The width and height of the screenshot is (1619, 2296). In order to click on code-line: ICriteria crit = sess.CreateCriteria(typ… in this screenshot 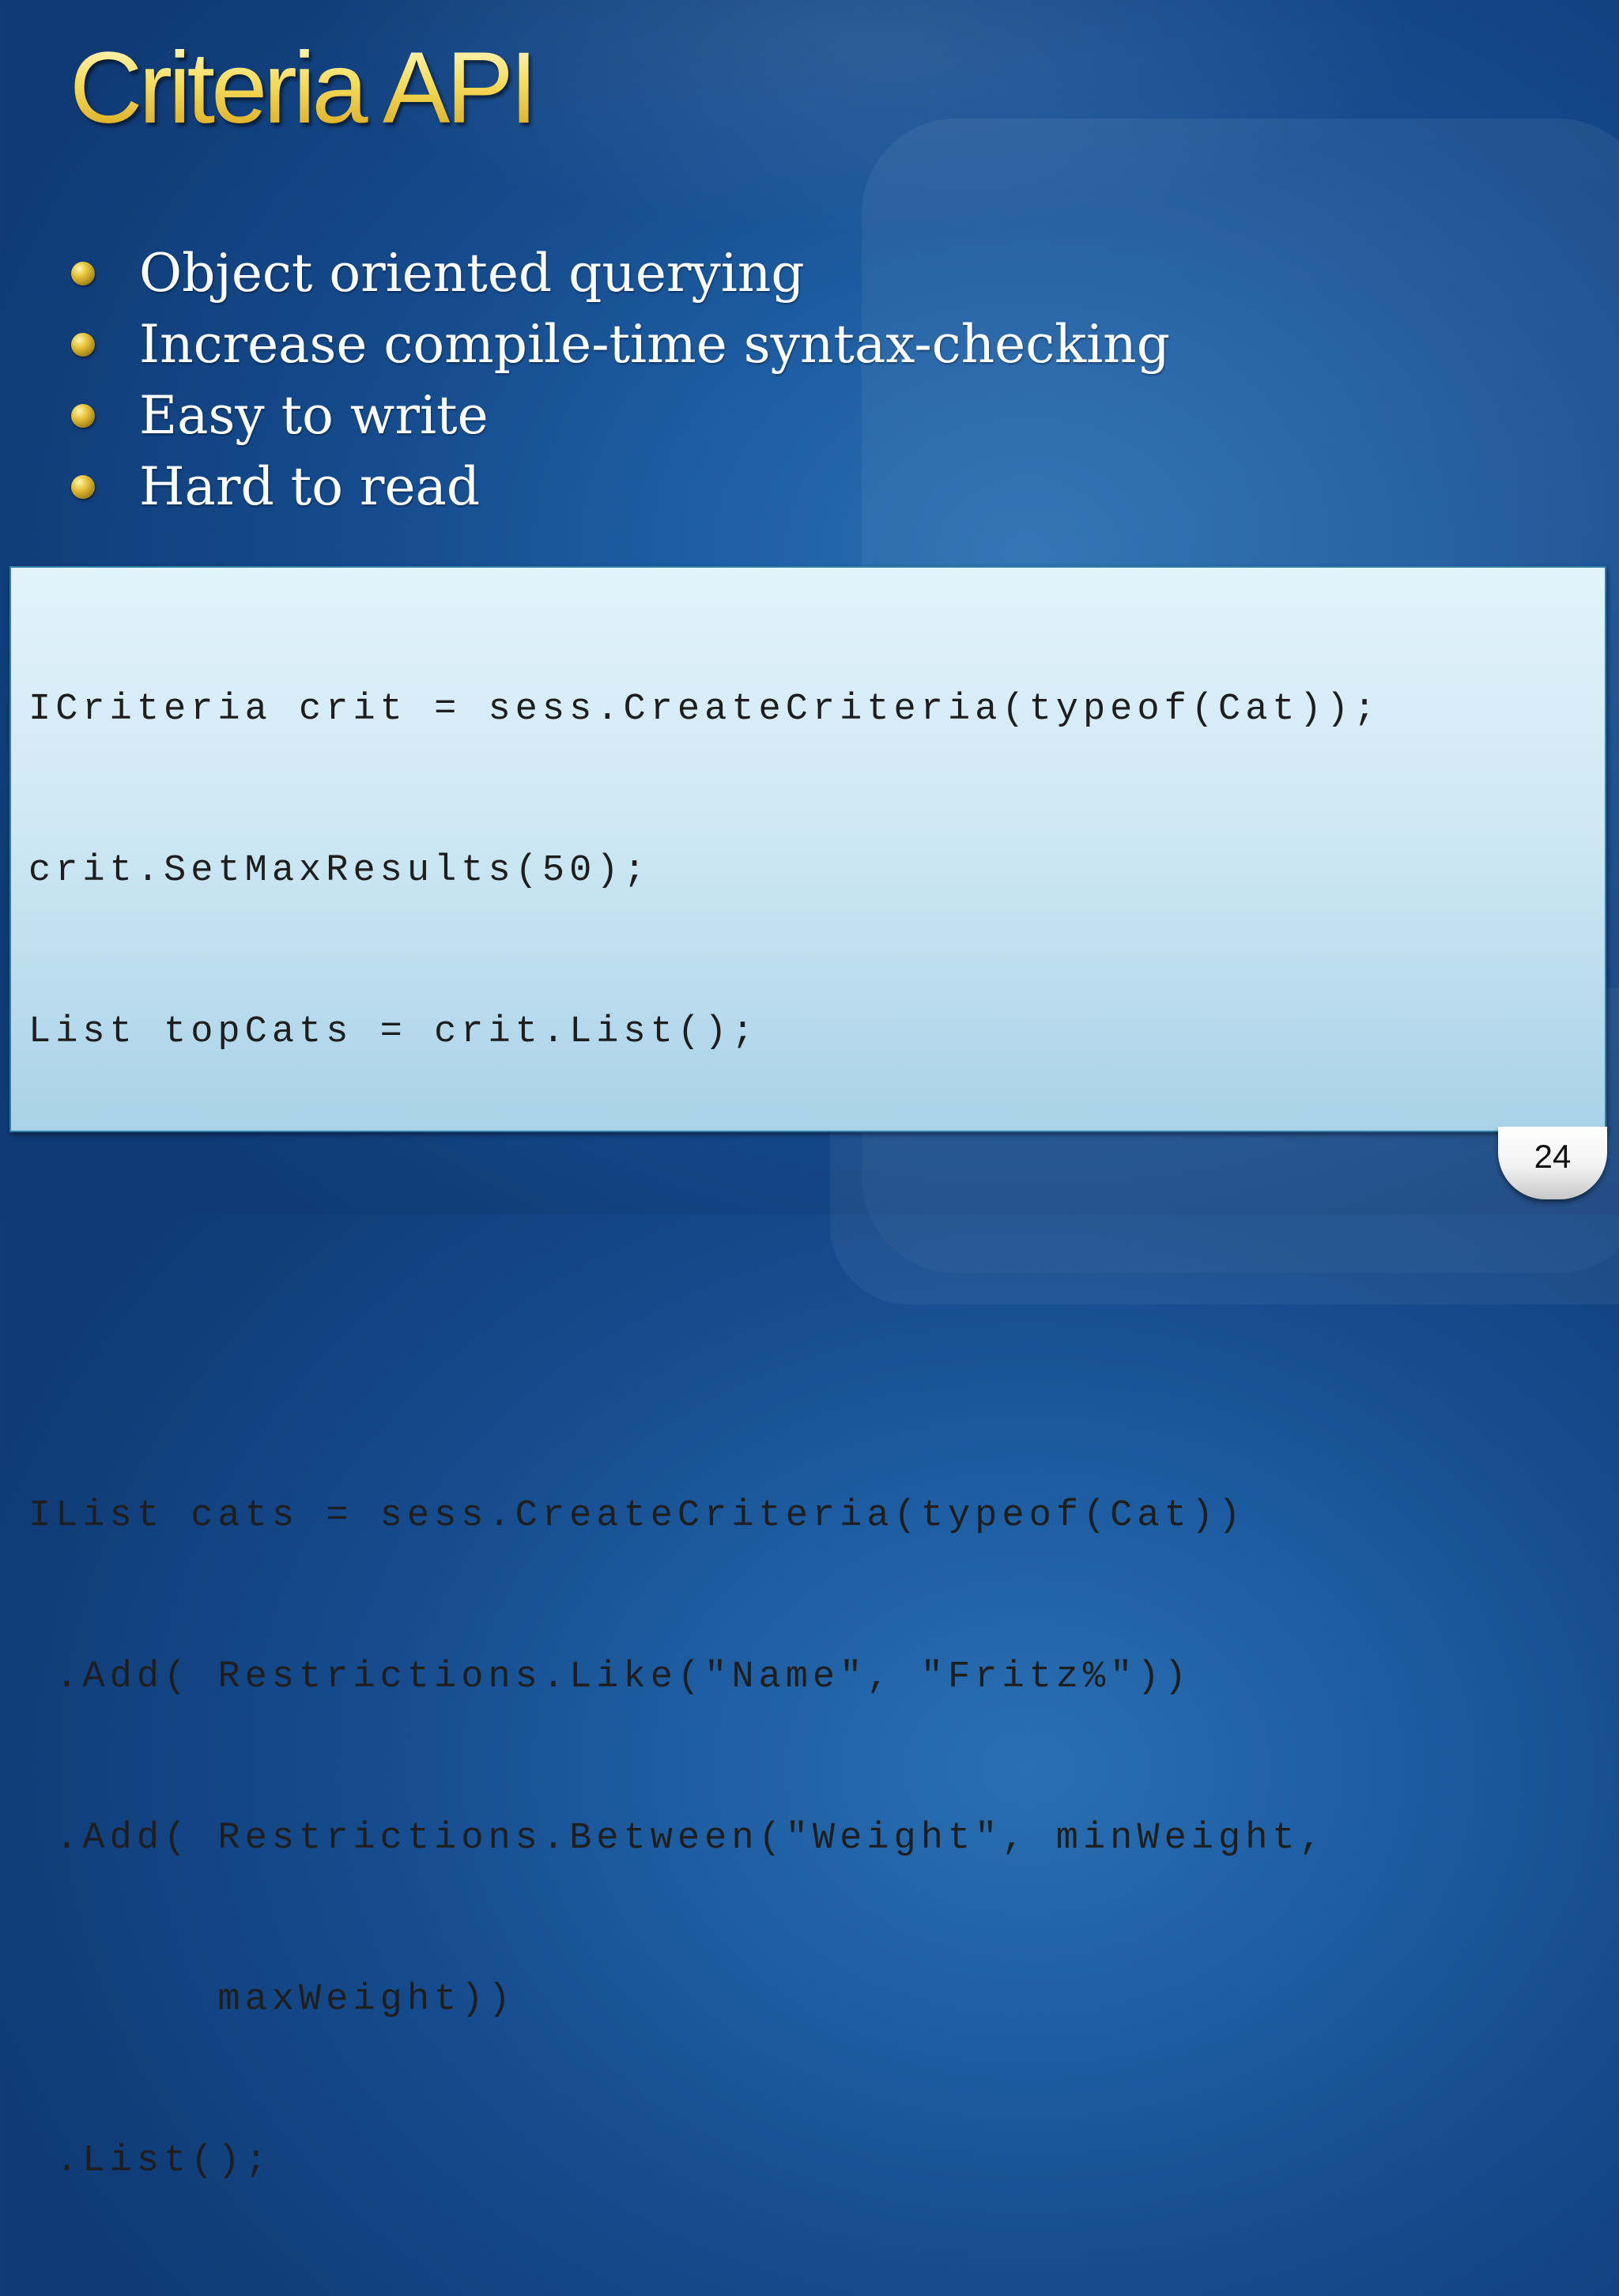, I will do `click(704, 710)`.